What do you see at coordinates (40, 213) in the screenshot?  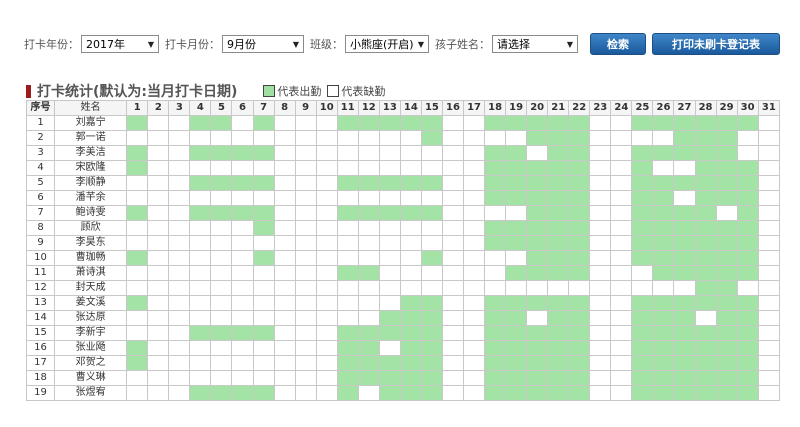 I see `row-index: 7` at bounding box center [40, 213].